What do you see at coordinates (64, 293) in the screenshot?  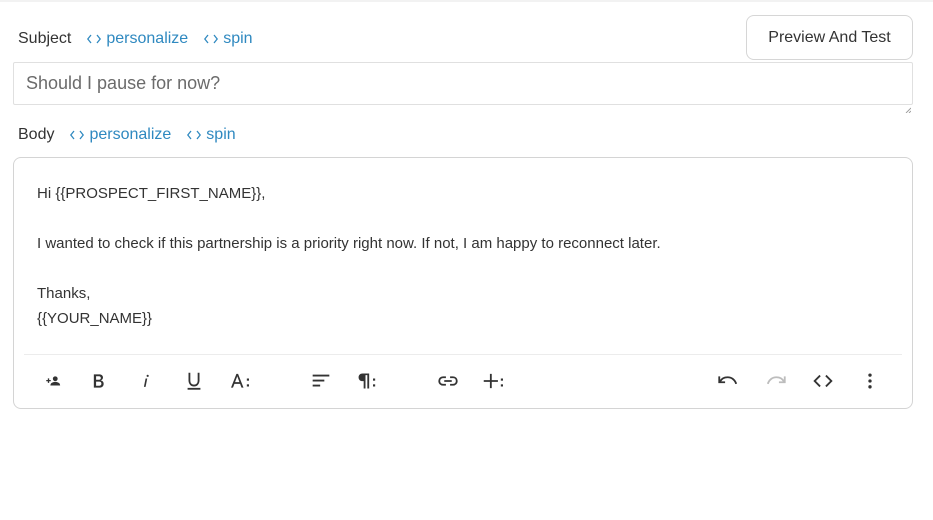 I see `body-line: Thanks,` at bounding box center [64, 293].